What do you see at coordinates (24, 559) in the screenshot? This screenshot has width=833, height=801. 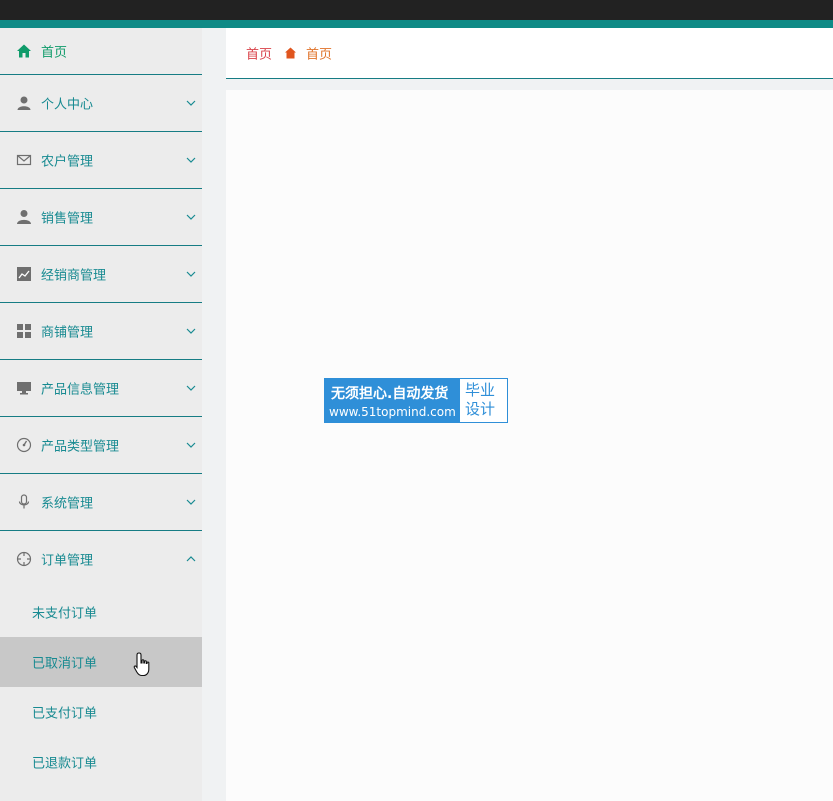 I see `crosshair-icon` at bounding box center [24, 559].